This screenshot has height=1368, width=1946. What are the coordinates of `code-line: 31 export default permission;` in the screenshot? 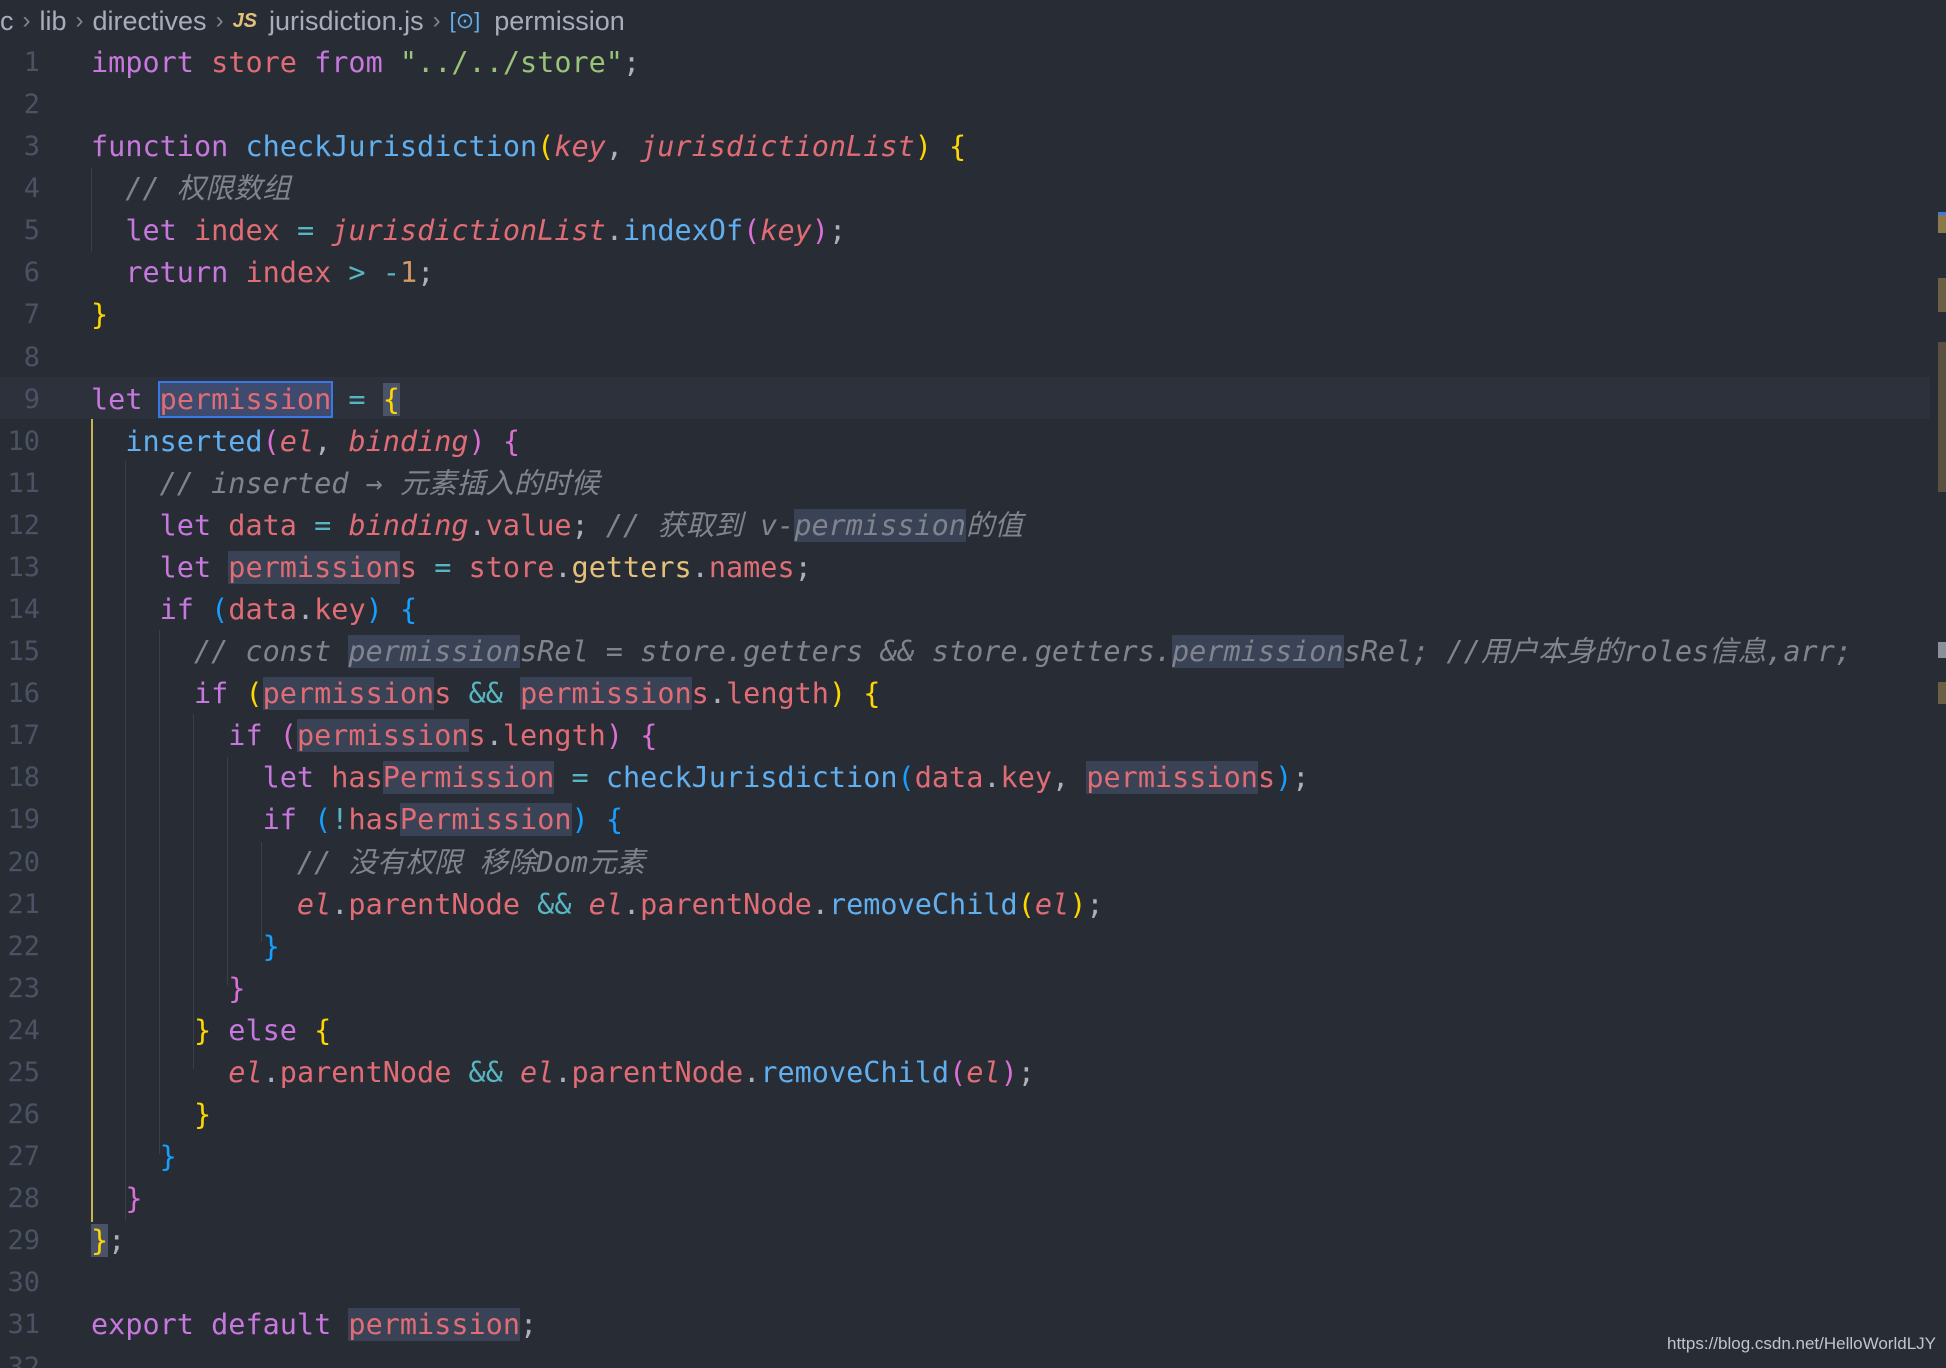 It's located at (965, 1325).